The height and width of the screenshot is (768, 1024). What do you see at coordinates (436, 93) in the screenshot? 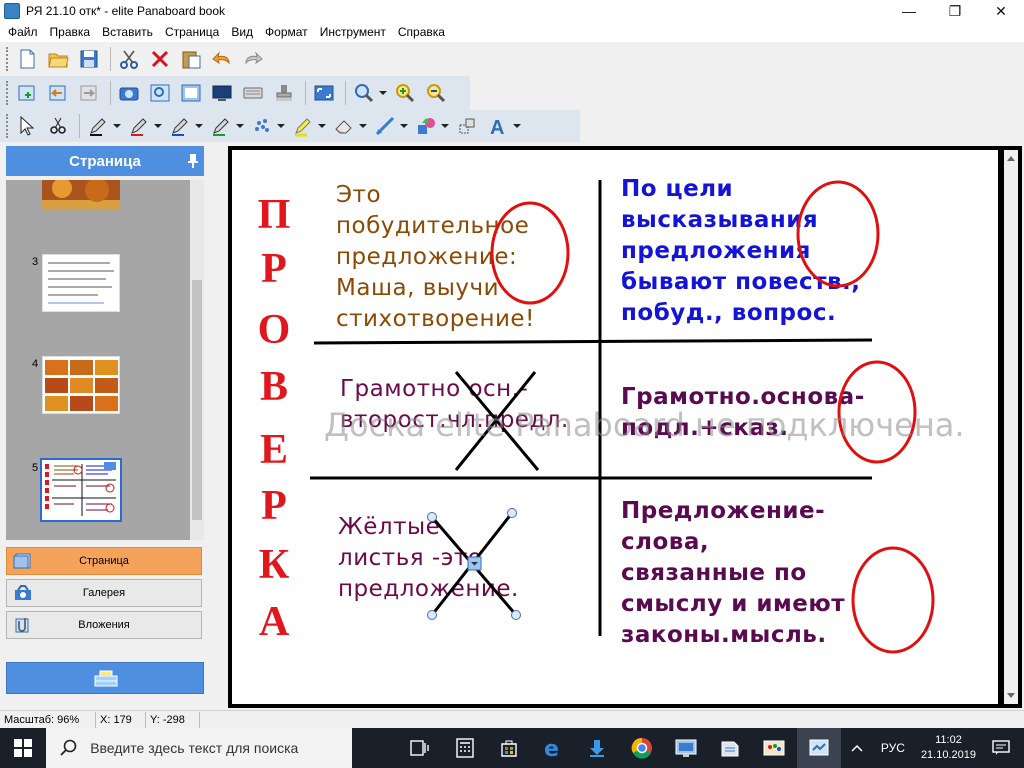
I see `zoom-out-button` at bounding box center [436, 93].